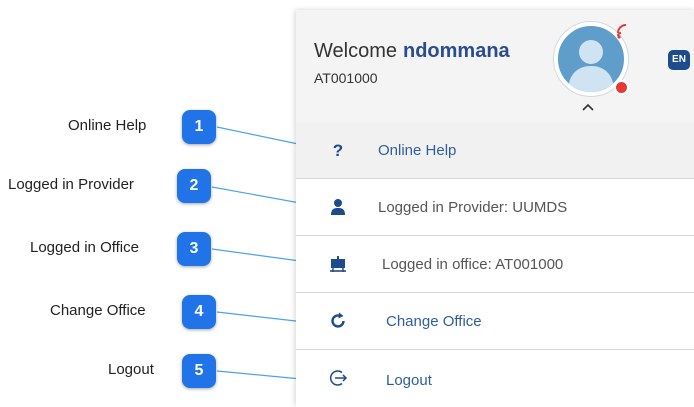 The height and width of the screenshot is (407, 694). What do you see at coordinates (338, 207) in the screenshot?
I see `person-icon` at bounding box center [338, 207].